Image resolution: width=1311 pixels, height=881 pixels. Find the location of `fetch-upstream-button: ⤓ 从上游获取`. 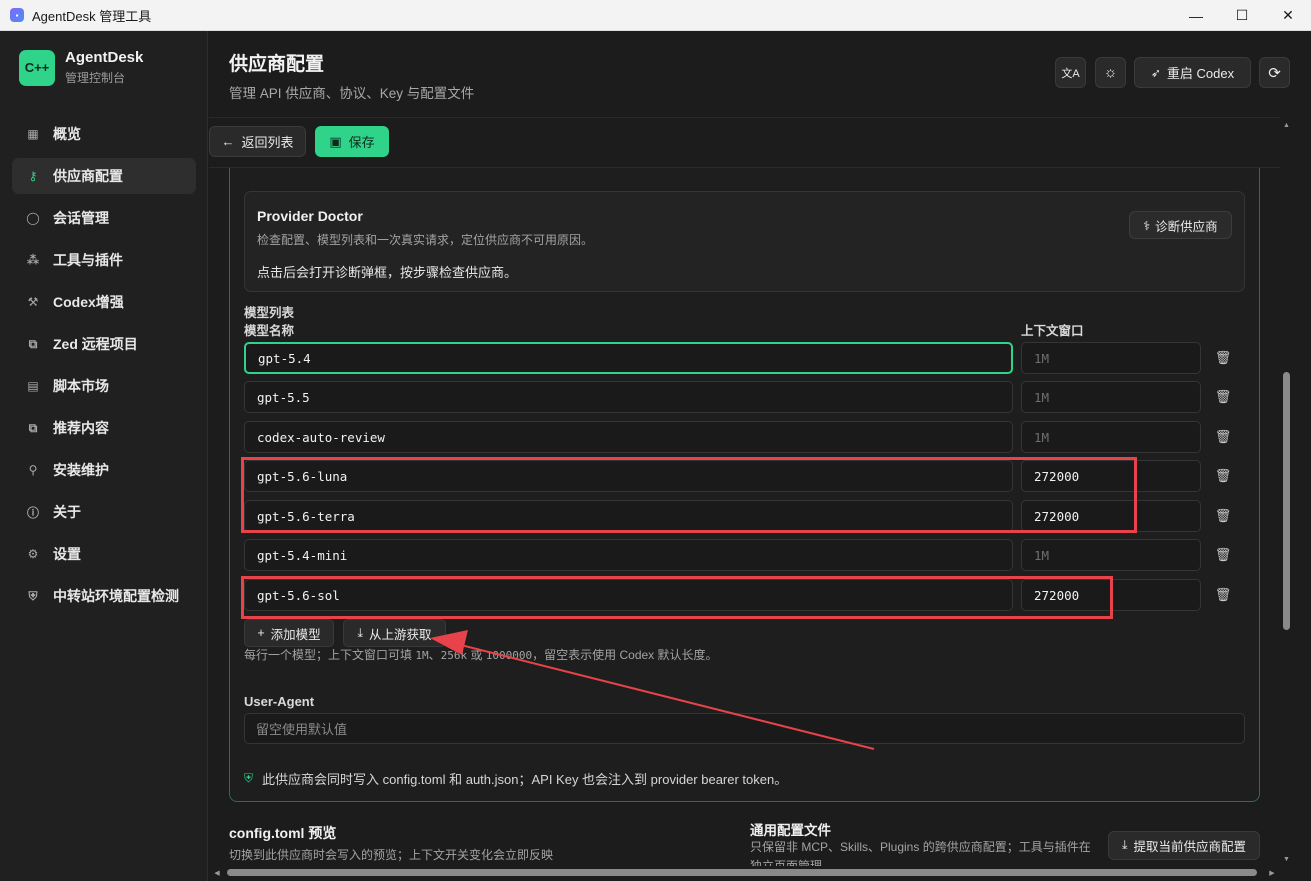

fetch-upstream-button: ⤓ 从上游获取 is located at coordinates (394, 633).